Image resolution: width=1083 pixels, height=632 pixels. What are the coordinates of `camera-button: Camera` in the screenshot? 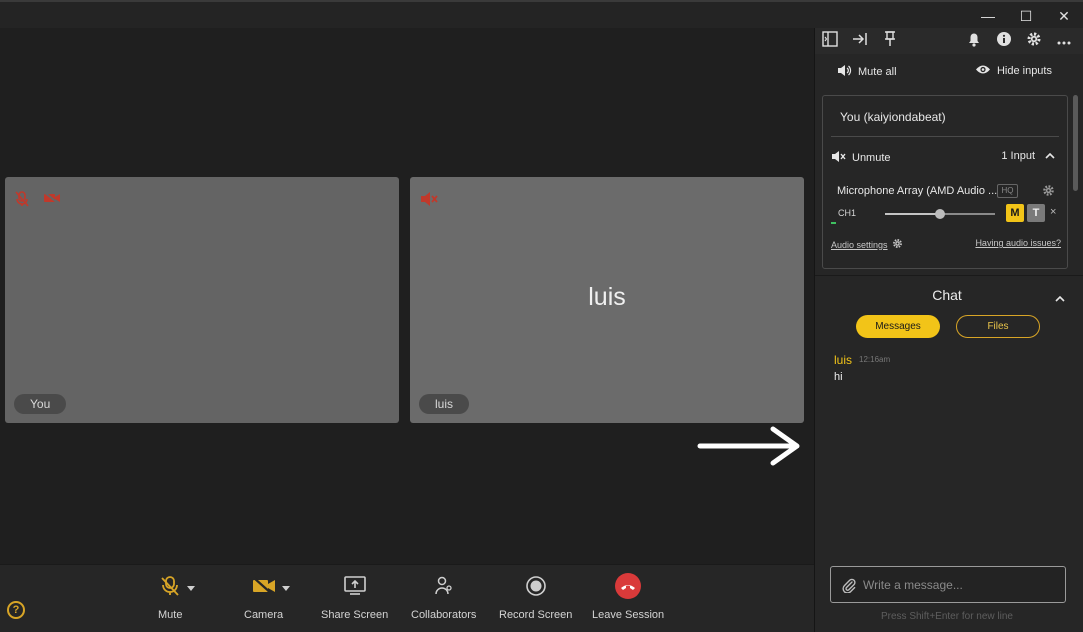 It's located at (270, 597).